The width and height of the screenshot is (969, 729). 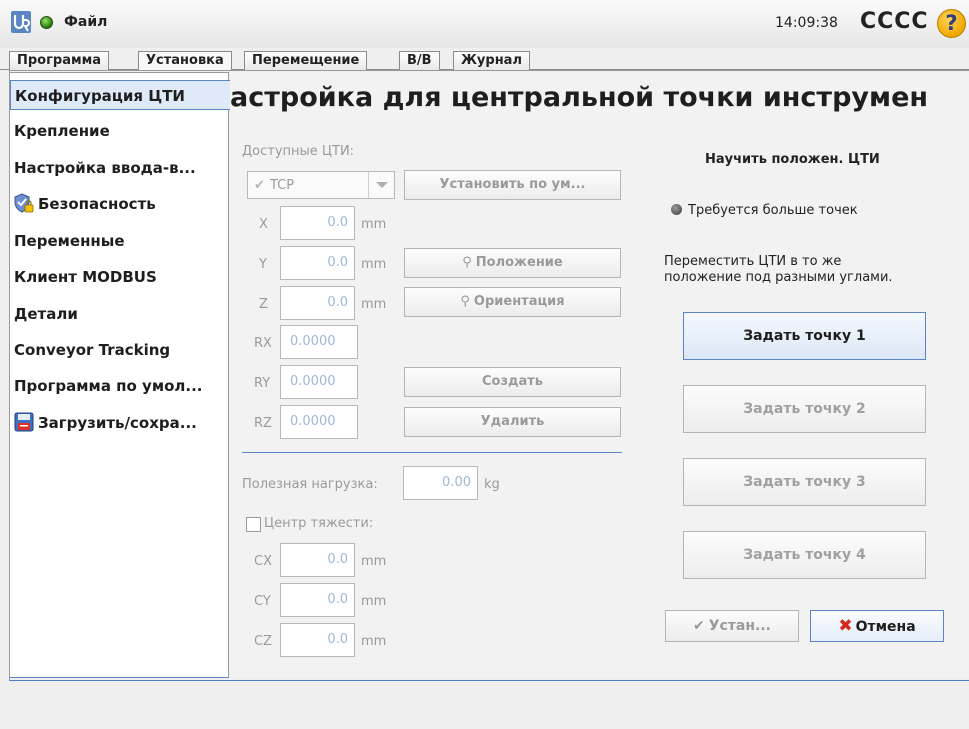 I want to click on x-field: 0.0, so click(x=317, y=223).